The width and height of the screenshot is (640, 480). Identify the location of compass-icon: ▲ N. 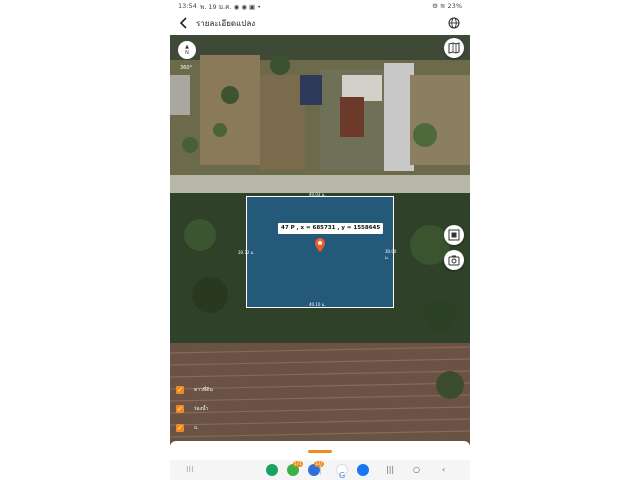
(187, 50).